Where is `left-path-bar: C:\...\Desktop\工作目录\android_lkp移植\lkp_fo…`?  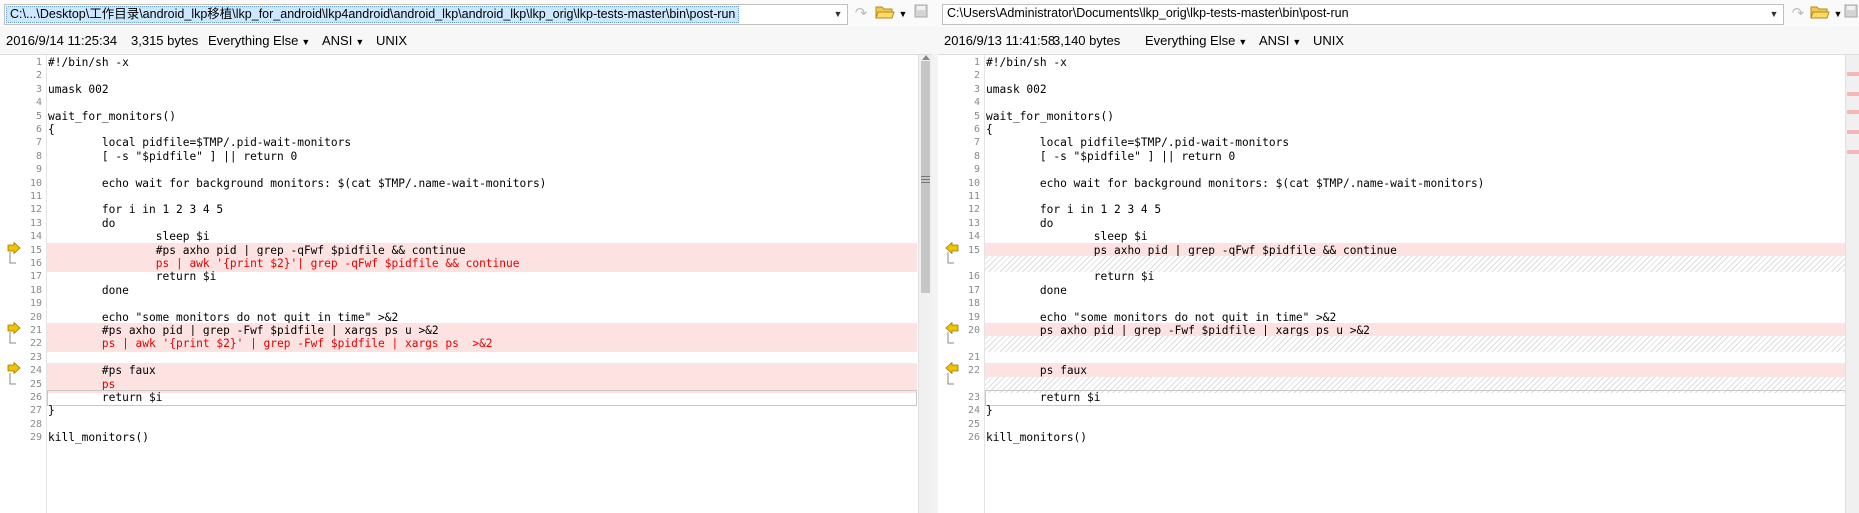 left-path-bar: C:\...\Desktop\工作目录\android_lkp移植\lkp_fo… is located at coordinates (469, 13).